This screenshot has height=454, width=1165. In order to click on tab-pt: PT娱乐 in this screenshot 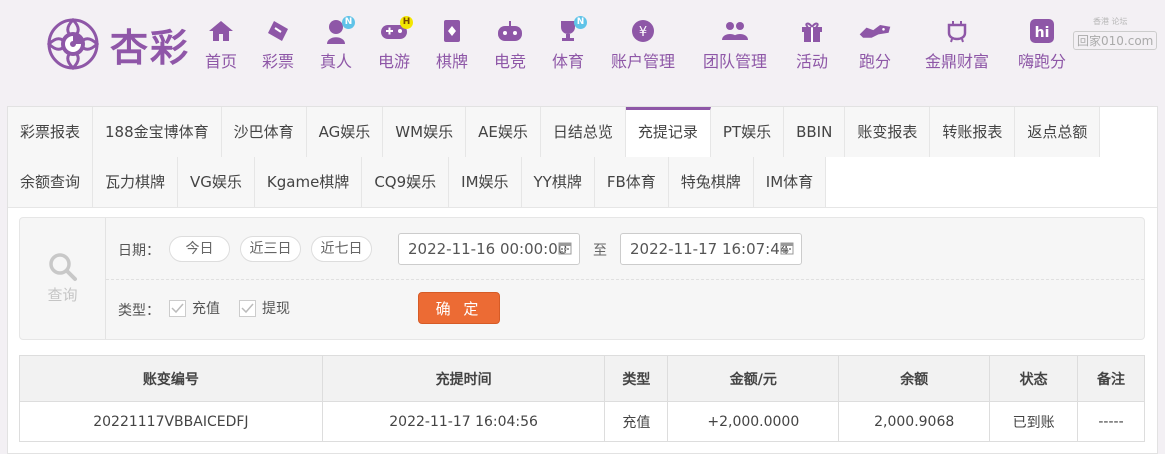, I will do `click(747, 132)`.